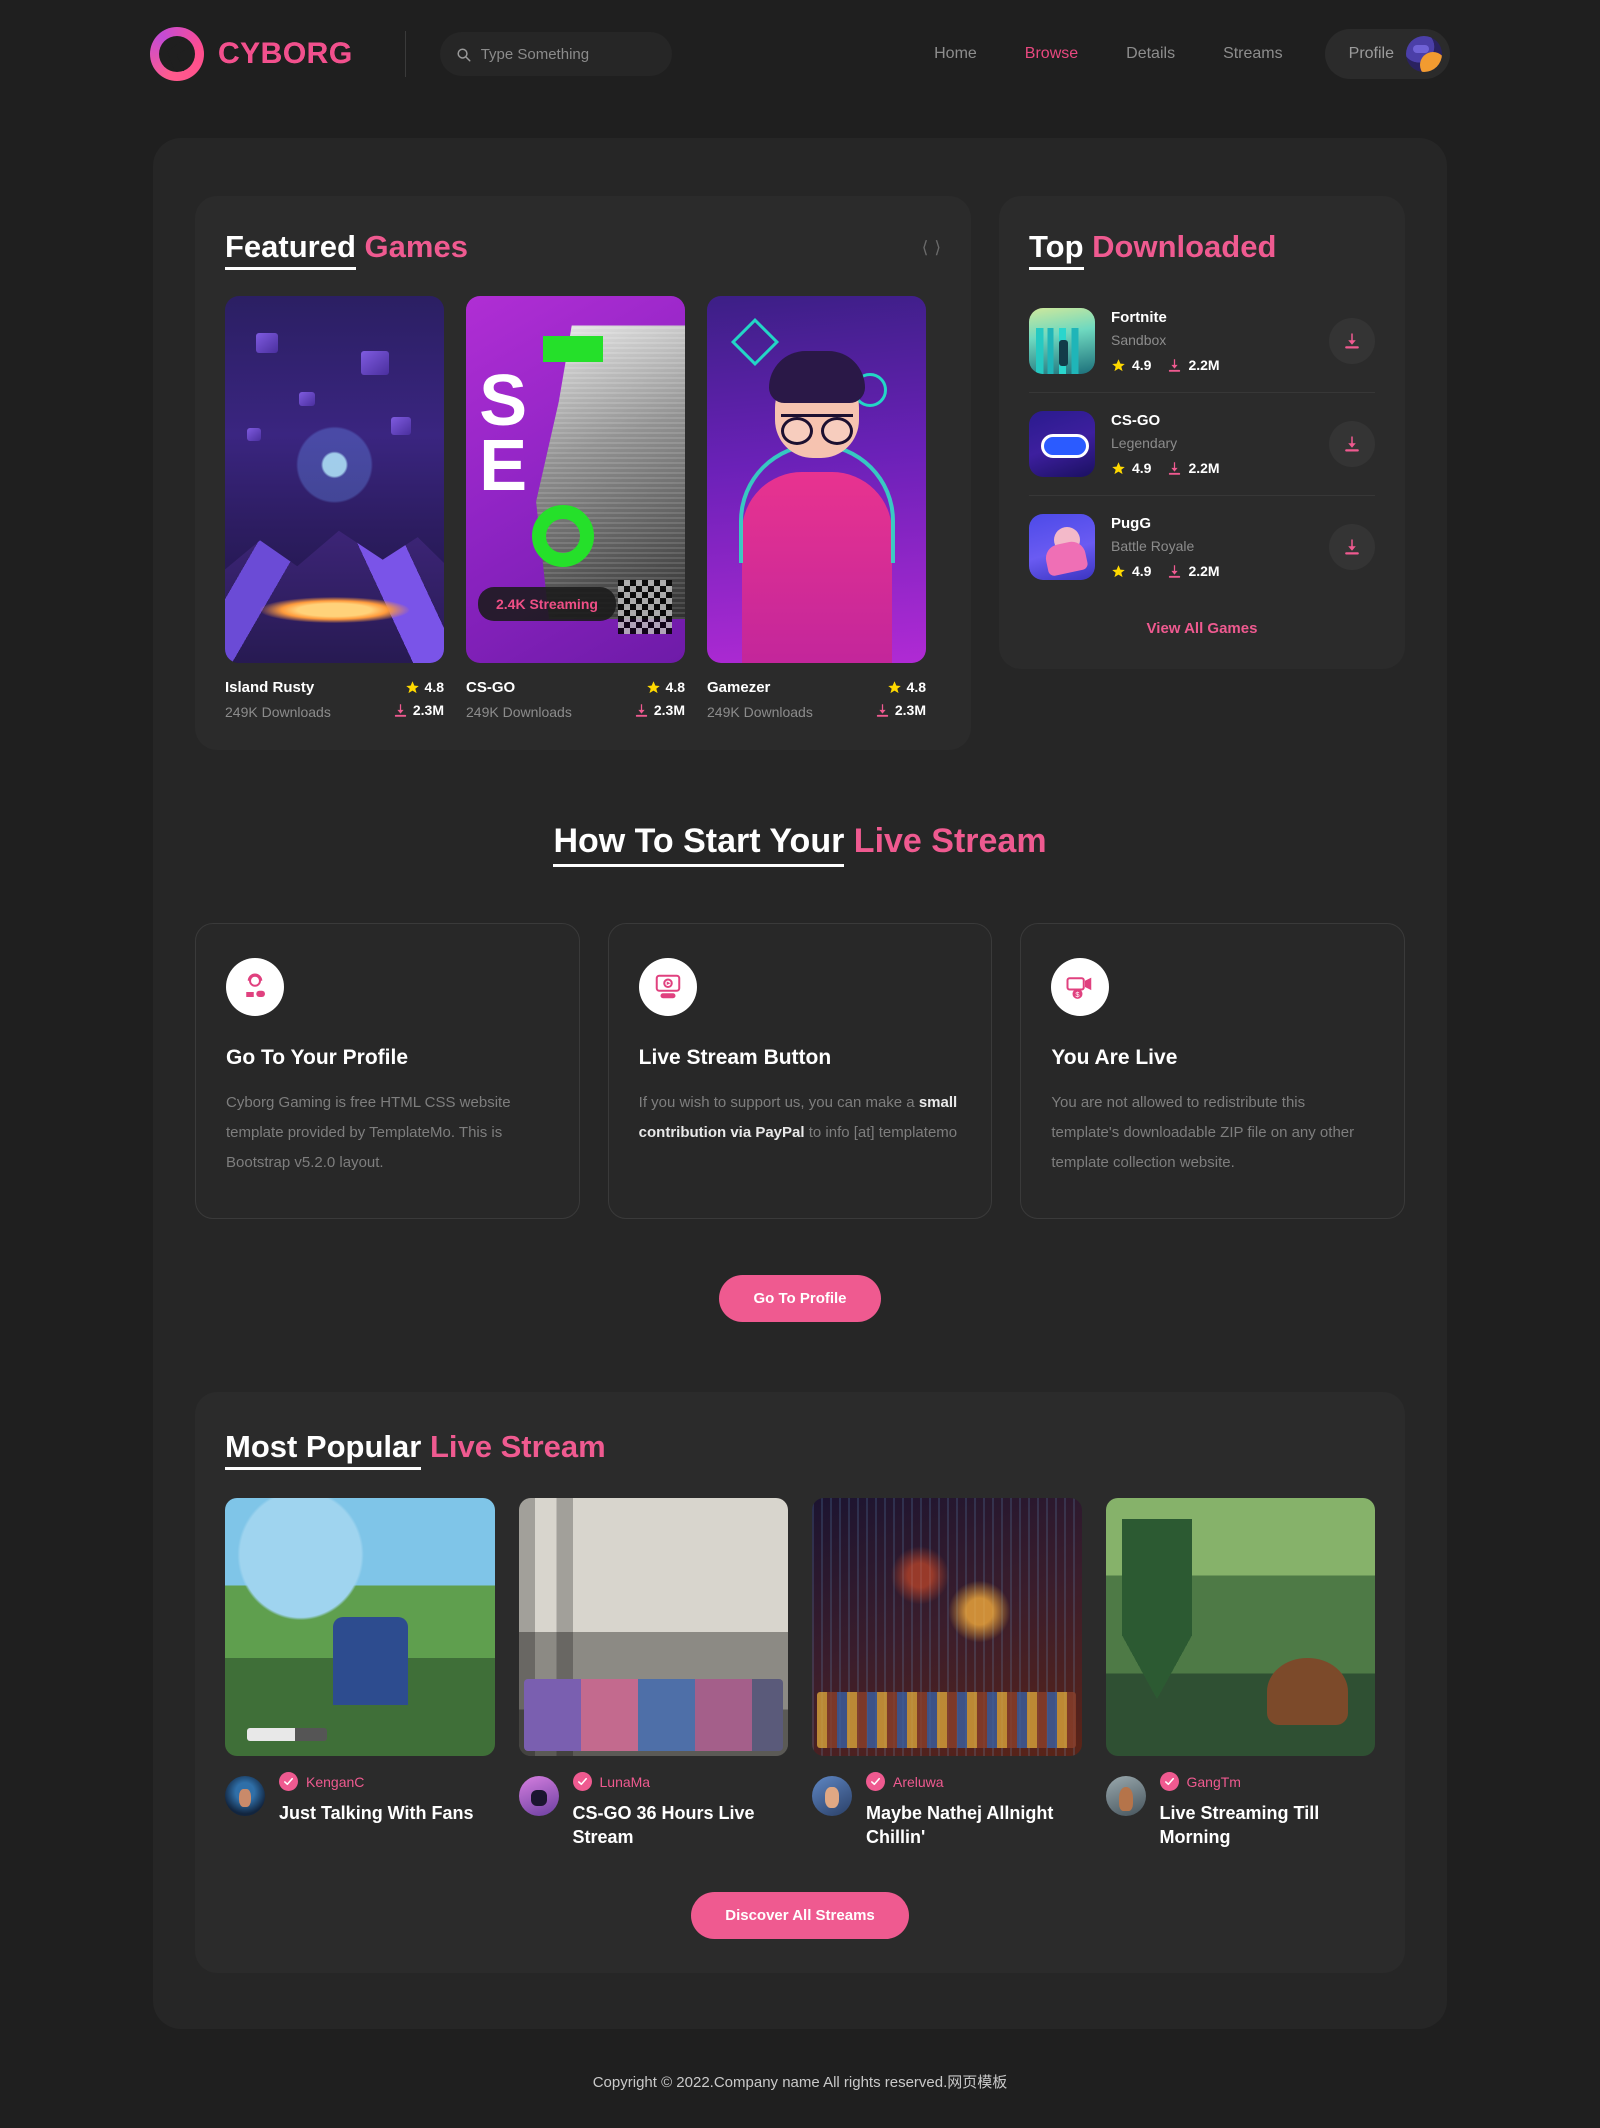 The image size is (1600, 2128). I want to click on how-to-title-accent: Live Stream, so click(950, 841).